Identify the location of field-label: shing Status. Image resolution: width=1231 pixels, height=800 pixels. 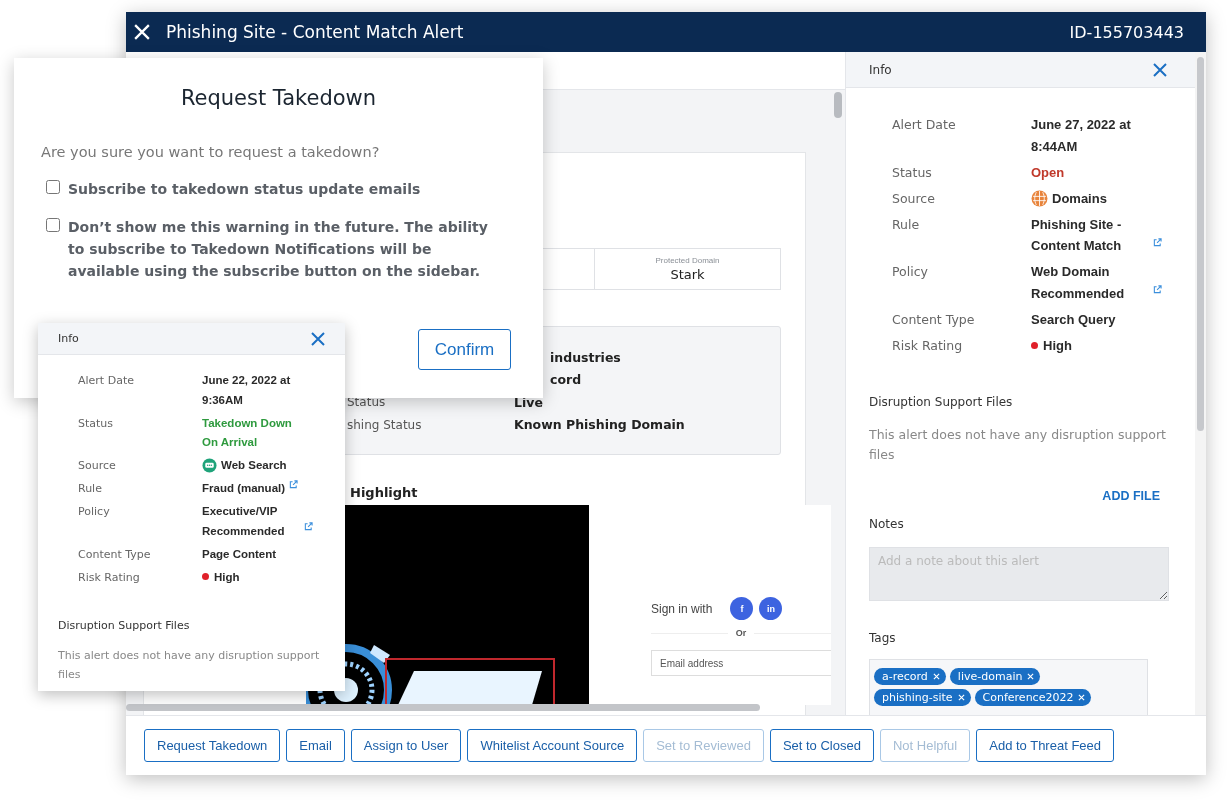
(385, 424).